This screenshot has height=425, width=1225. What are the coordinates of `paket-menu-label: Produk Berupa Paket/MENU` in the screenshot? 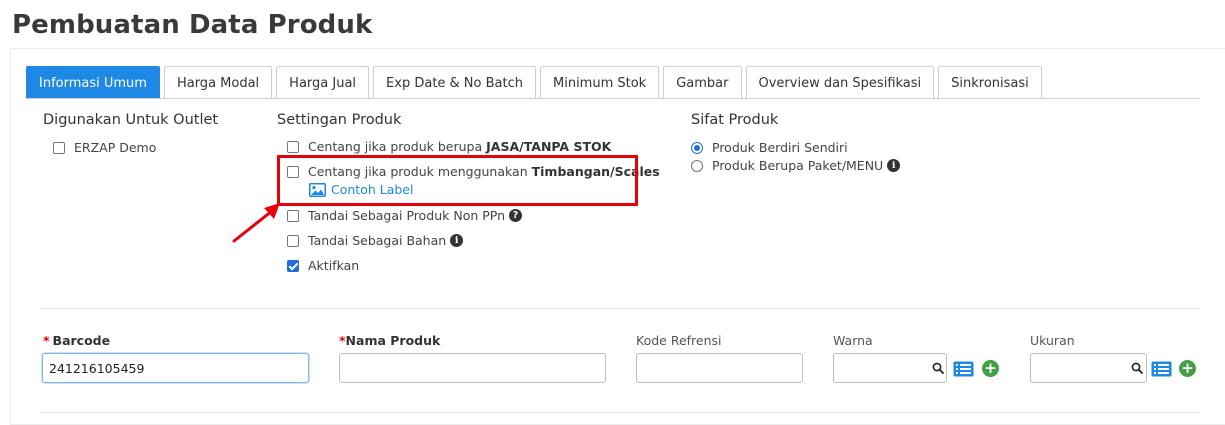 It's located at (798, 165).